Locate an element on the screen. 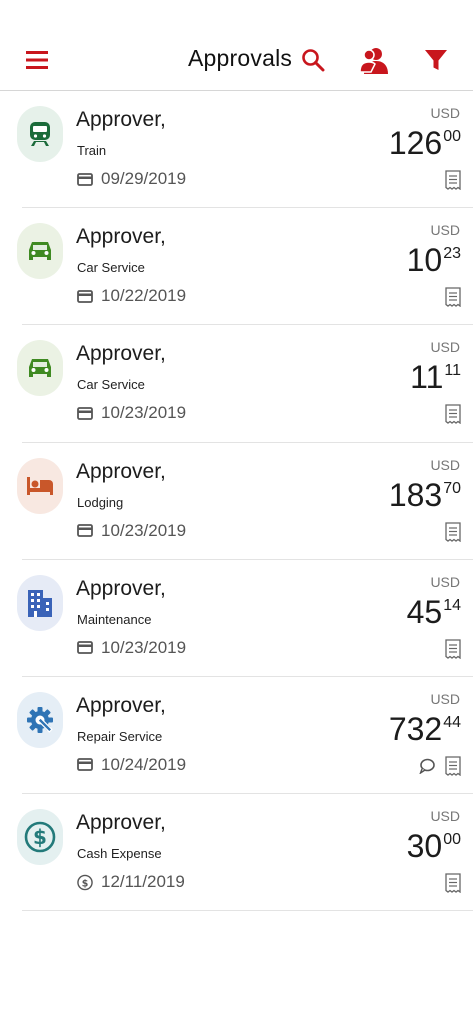 The height and width of the screenshot is (1024, 473). dollar-circle-icon: $ is located at coordinates (40, 837).